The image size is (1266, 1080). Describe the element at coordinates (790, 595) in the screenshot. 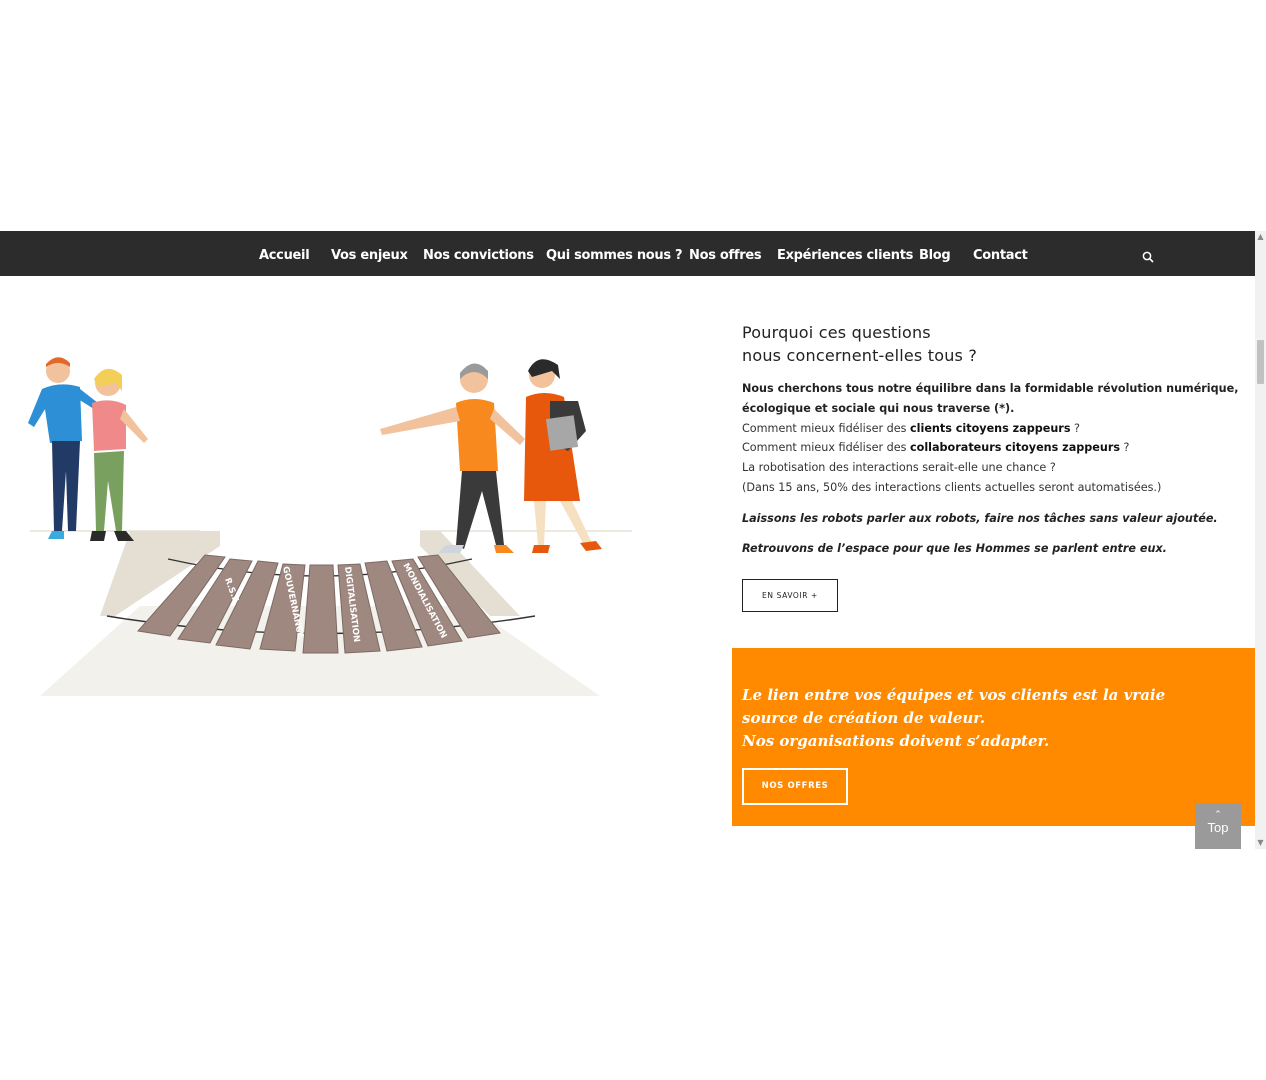

I see `en-savoir-plus-button: EN SAVOIR +` at that location.